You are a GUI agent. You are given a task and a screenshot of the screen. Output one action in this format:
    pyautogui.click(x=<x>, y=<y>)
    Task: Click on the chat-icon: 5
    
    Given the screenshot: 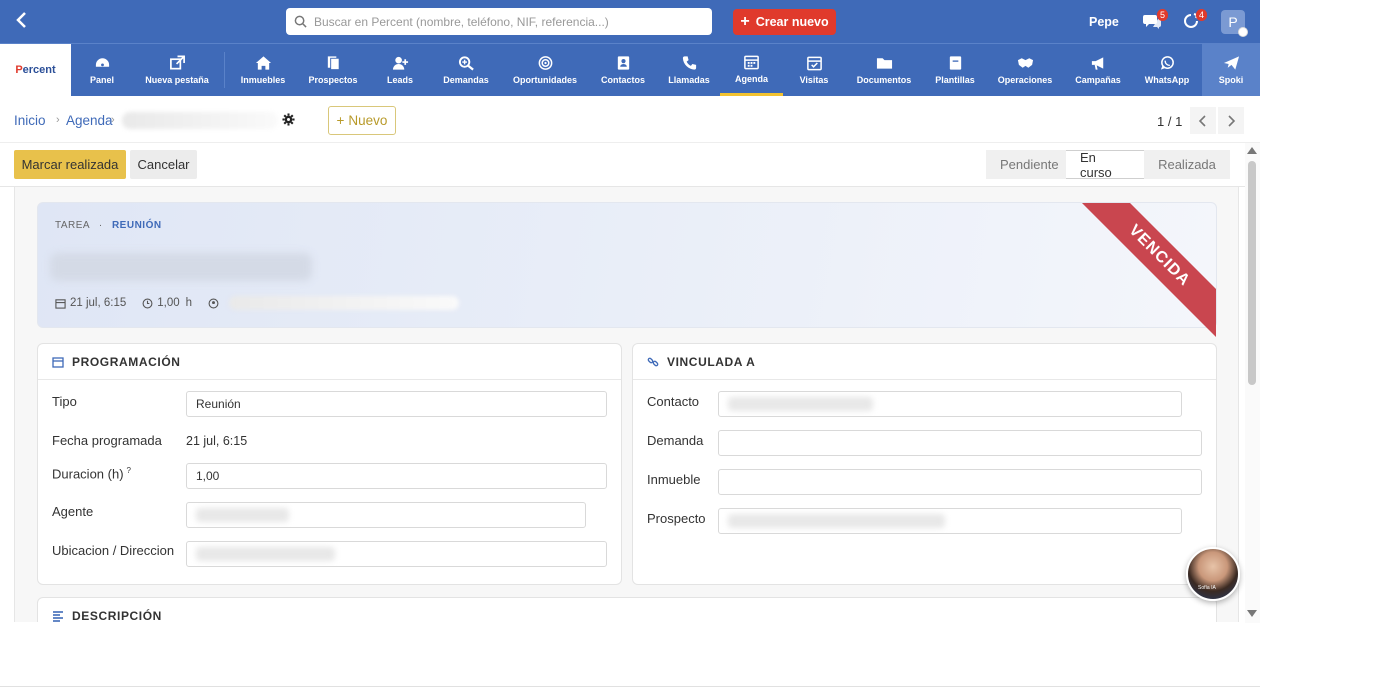 What is the action you would take?
    pyautogui.click(x=1156, y=20)
    